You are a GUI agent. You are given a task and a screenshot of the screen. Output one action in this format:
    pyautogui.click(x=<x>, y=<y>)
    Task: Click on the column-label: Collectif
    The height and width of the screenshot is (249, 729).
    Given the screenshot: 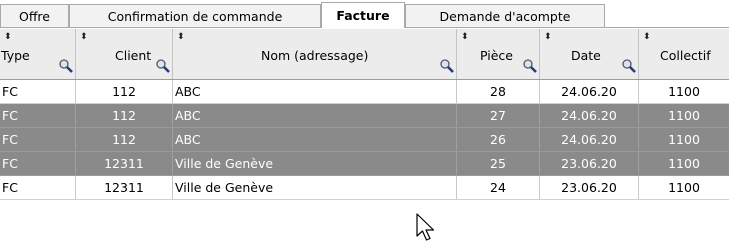 What is the action you would take?
    pyautogui.click(x=685, y=55)
    